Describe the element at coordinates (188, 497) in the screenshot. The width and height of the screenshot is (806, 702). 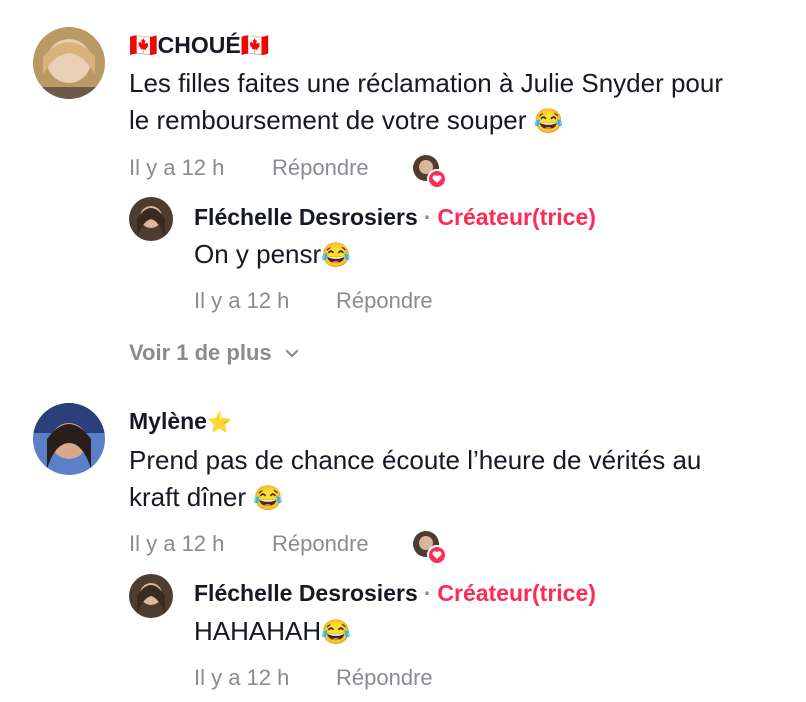
I see `comment-text-content: kraft dîner` at that location.